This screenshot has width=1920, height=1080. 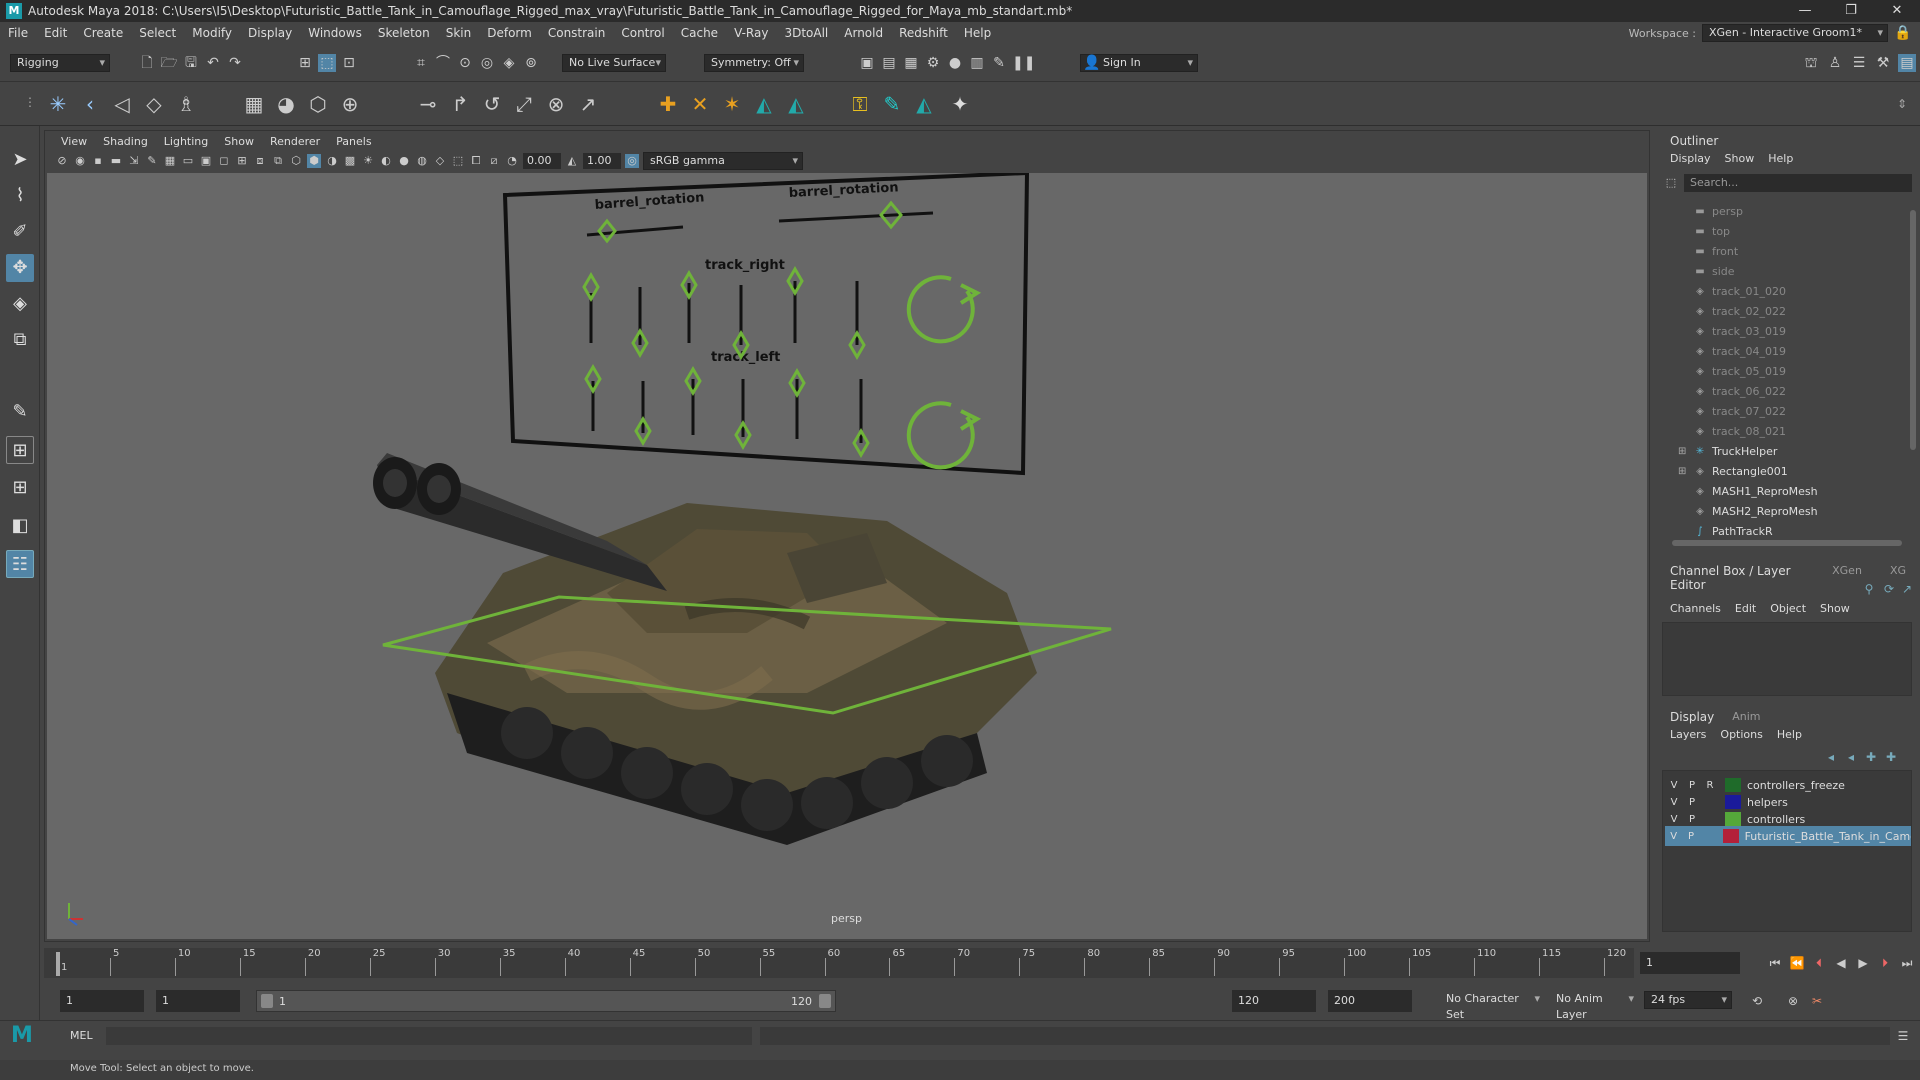 I want to click on animation-start-field: 1, so click(x=102, y=1001).